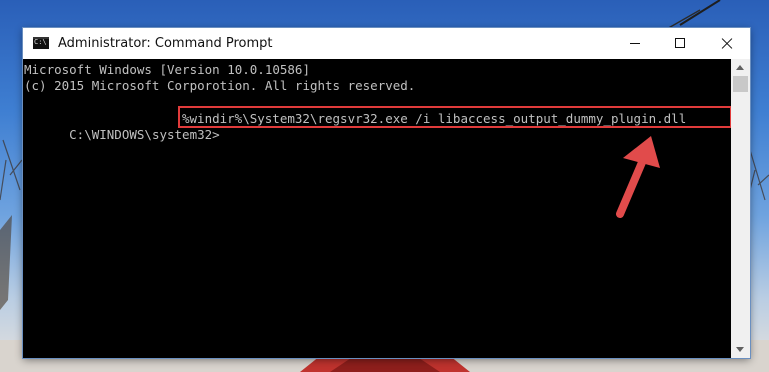 The height and width of the screenshot is (372, 769). Describe the element at coordinates (740, 84) in the screenshot. I see `scroll-thumb` at that location.